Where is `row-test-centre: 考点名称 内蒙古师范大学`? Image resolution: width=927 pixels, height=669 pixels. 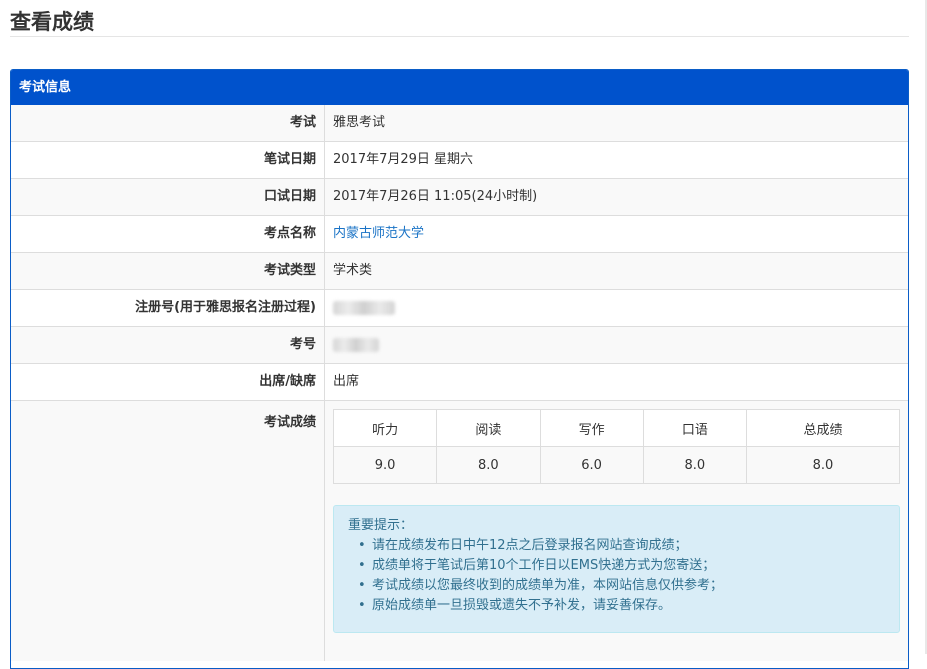 row-test-centre: 考点名称 内蒙古师范大学 is located at coordinates (459, 234).